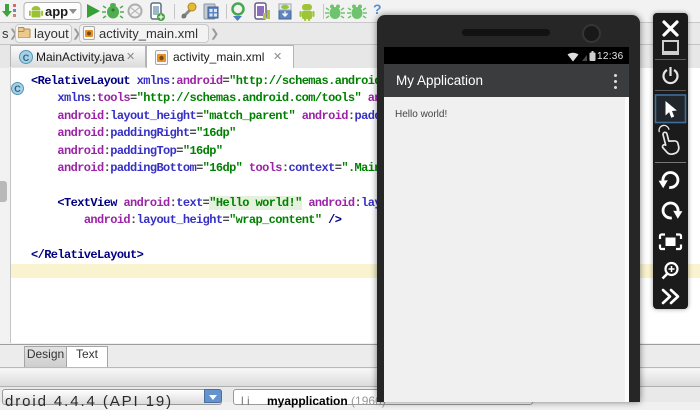 The width and height of the screenshot is (700, 410). What do you see at coordinates (56, 11) in the screenshot?
I see `svg-text: app` at bounding box center [56, 11].